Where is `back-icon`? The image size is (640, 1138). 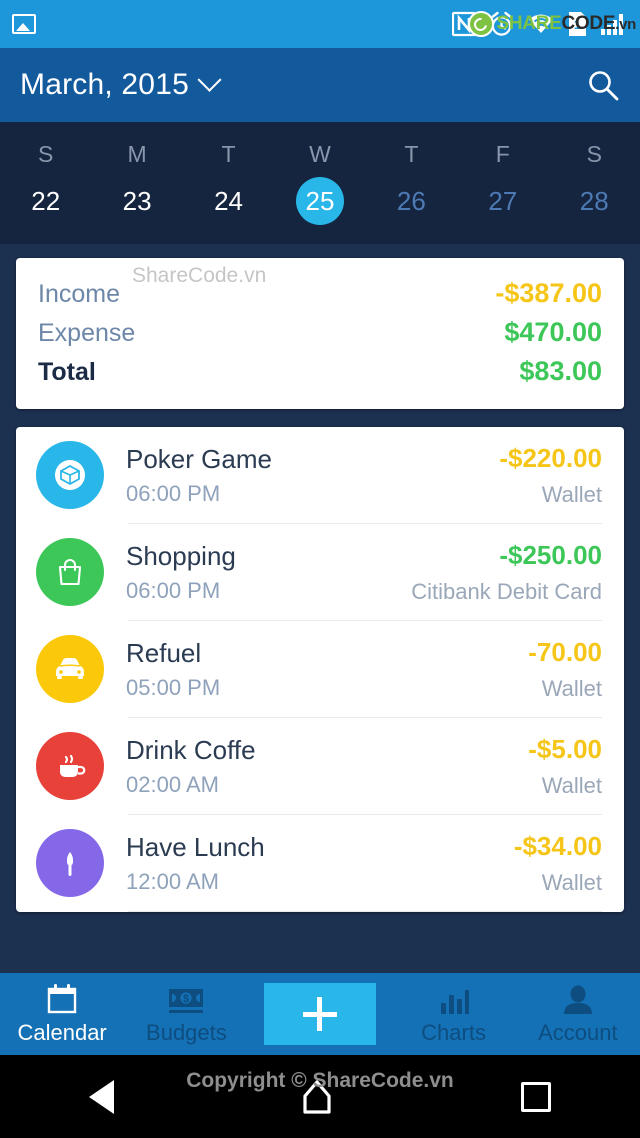 back-icon is located at coordinates (102, 1096).